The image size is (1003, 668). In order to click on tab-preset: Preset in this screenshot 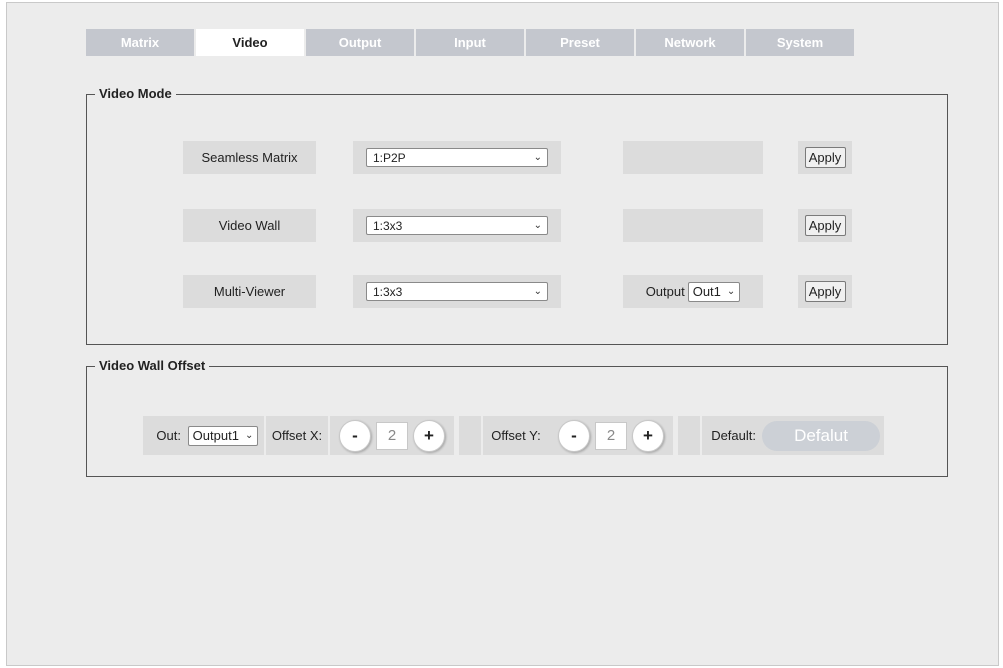, I will do `click(580, 42)`.